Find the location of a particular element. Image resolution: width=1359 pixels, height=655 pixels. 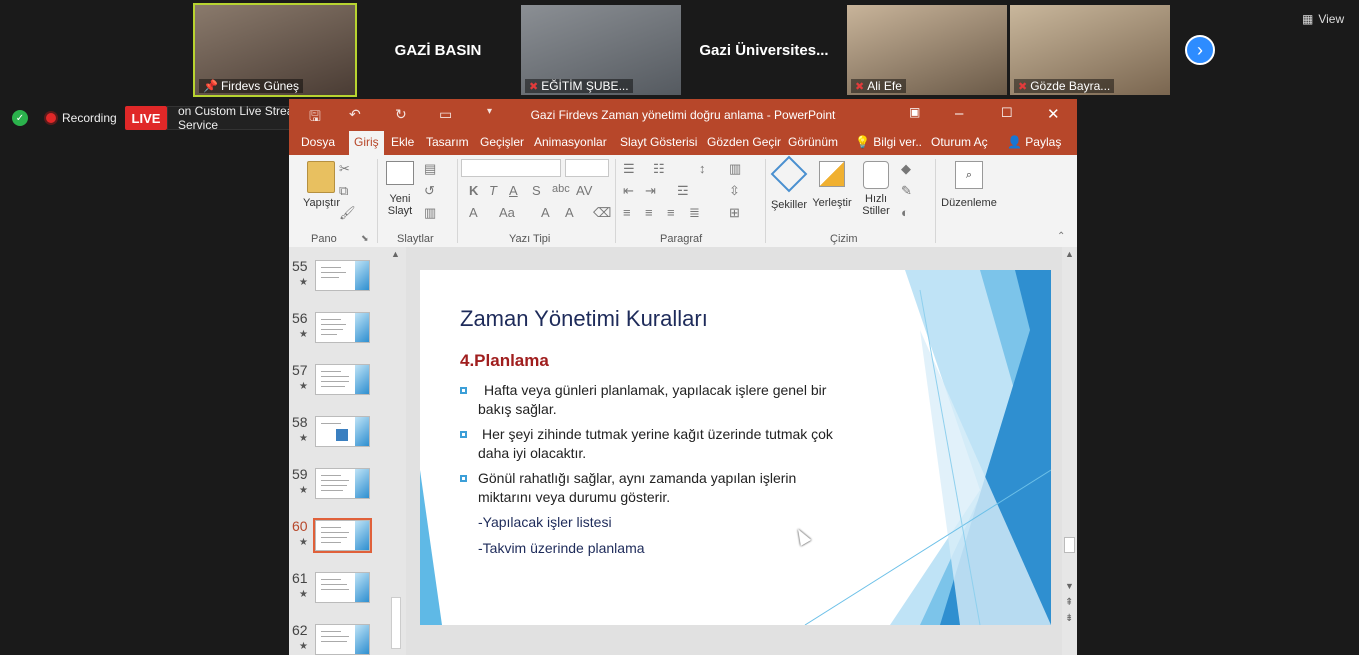

strikethrough-icon: abc is located at coordinates (561, 189).